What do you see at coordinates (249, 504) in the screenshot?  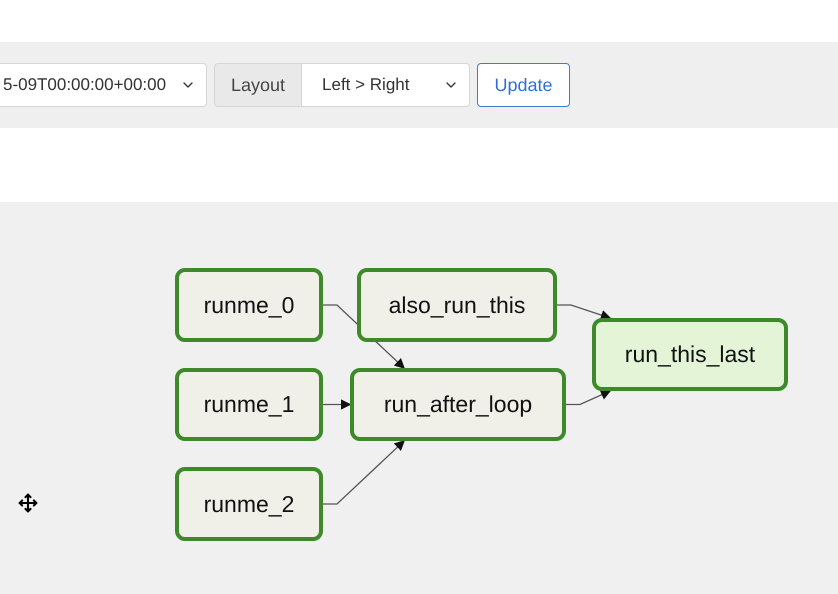 I see `task-node: runme_2` at bounding box center [249, 504].